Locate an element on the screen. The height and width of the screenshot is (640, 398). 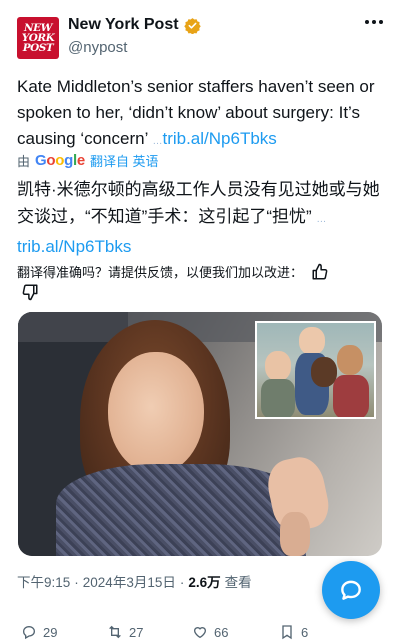
face-shape is located at coordinates (156, 413).